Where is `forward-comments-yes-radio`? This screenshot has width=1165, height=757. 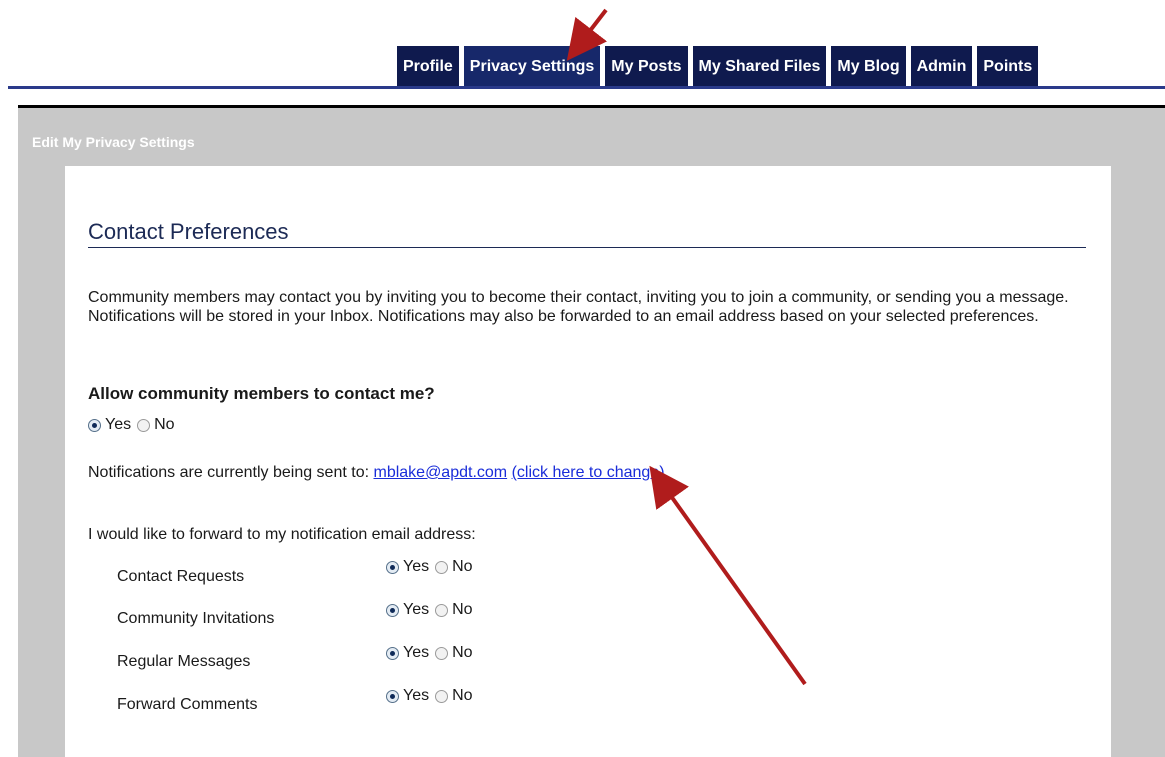
forward-comments-yes-radio is located at coordinates (392, 696).